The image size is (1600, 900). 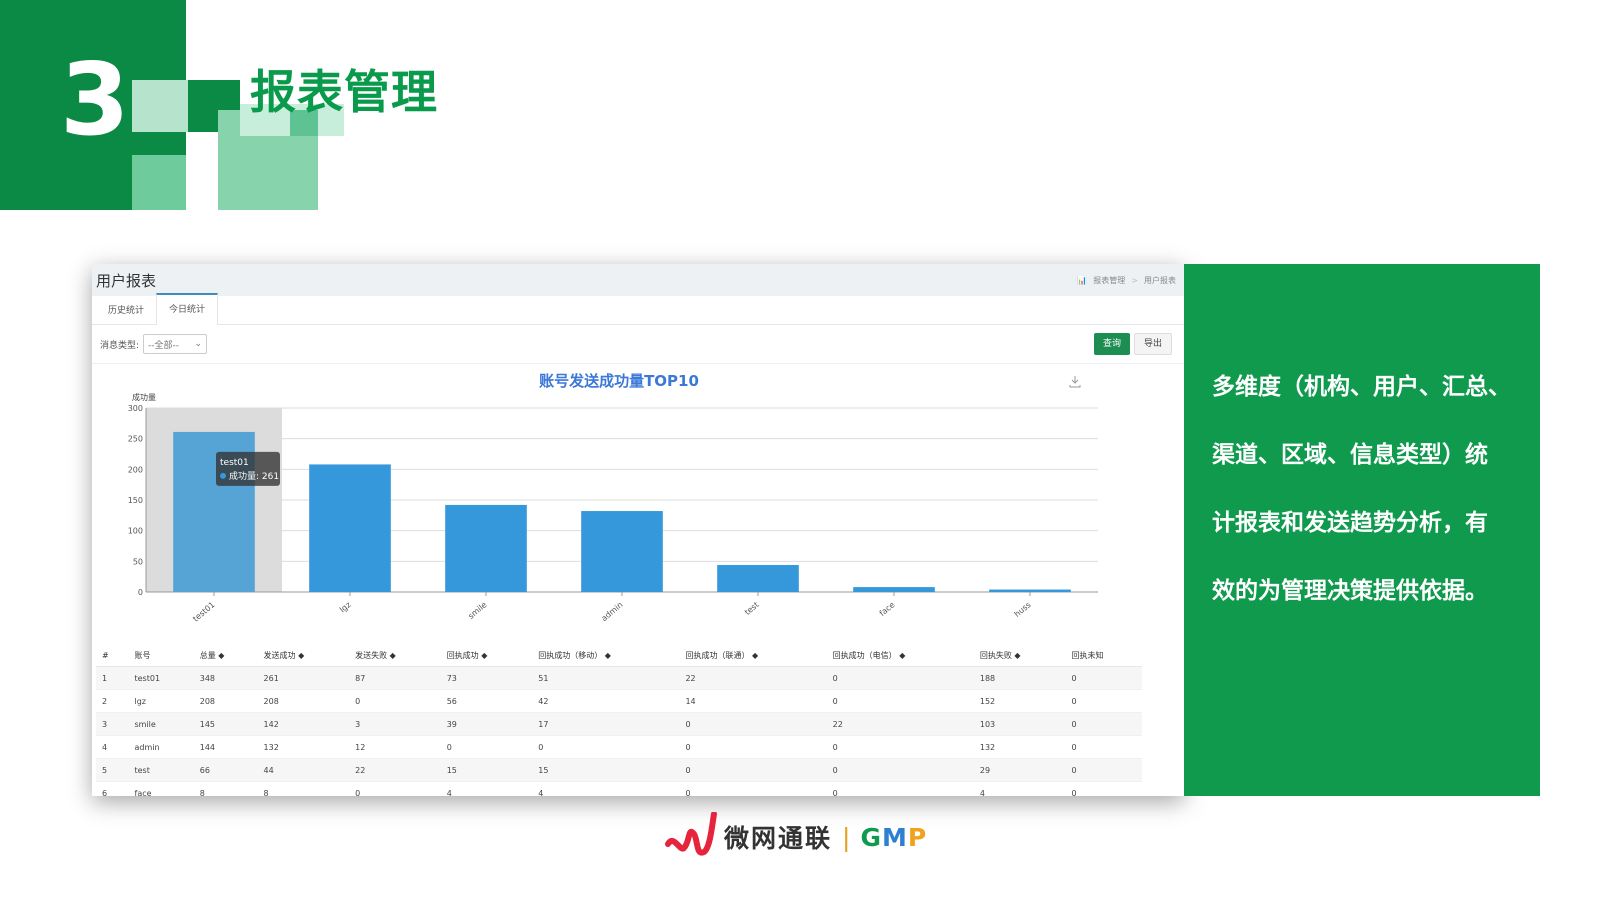 What do you see at coordinates (160, 106) in the screenshot?
I see `header-deco-square` at bounding box center [160, 106].